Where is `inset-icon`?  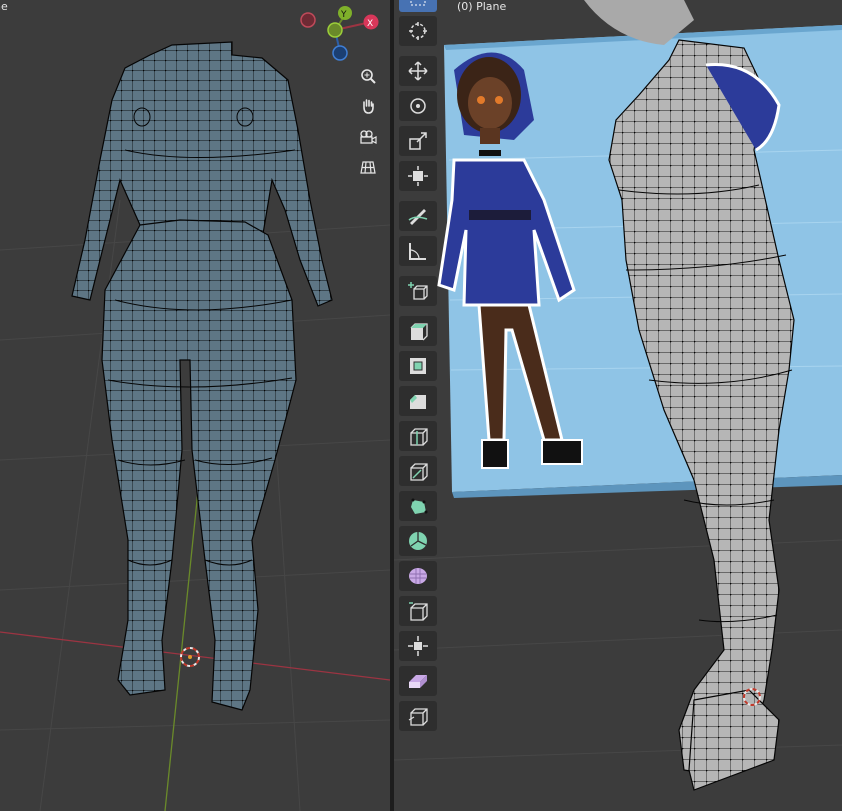 inset-icon is located at coordinates (418, 366).